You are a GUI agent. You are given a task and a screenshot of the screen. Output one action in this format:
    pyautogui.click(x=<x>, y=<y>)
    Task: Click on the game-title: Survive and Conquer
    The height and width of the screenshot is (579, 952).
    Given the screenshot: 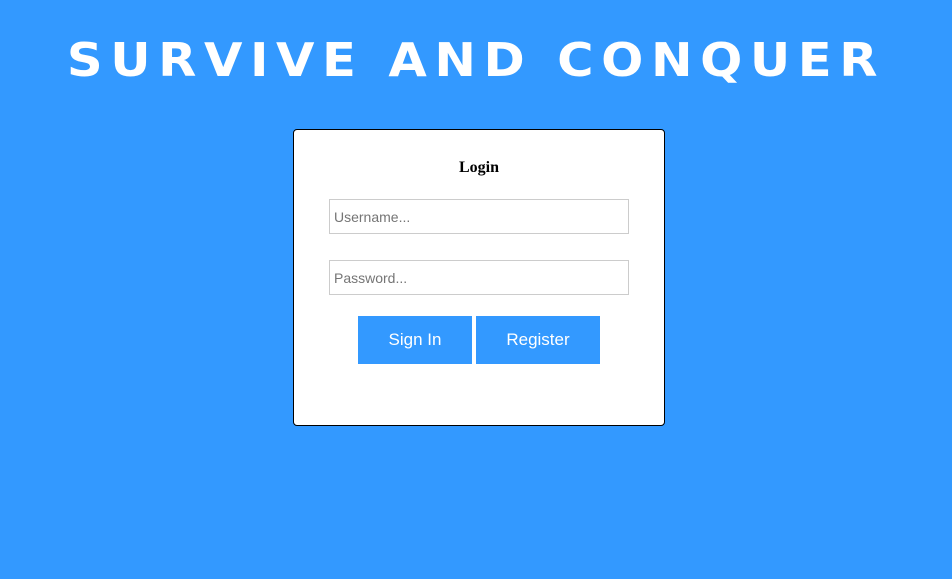 What is the action you would take?
    pyautogui.click(x=476, y=60)
    